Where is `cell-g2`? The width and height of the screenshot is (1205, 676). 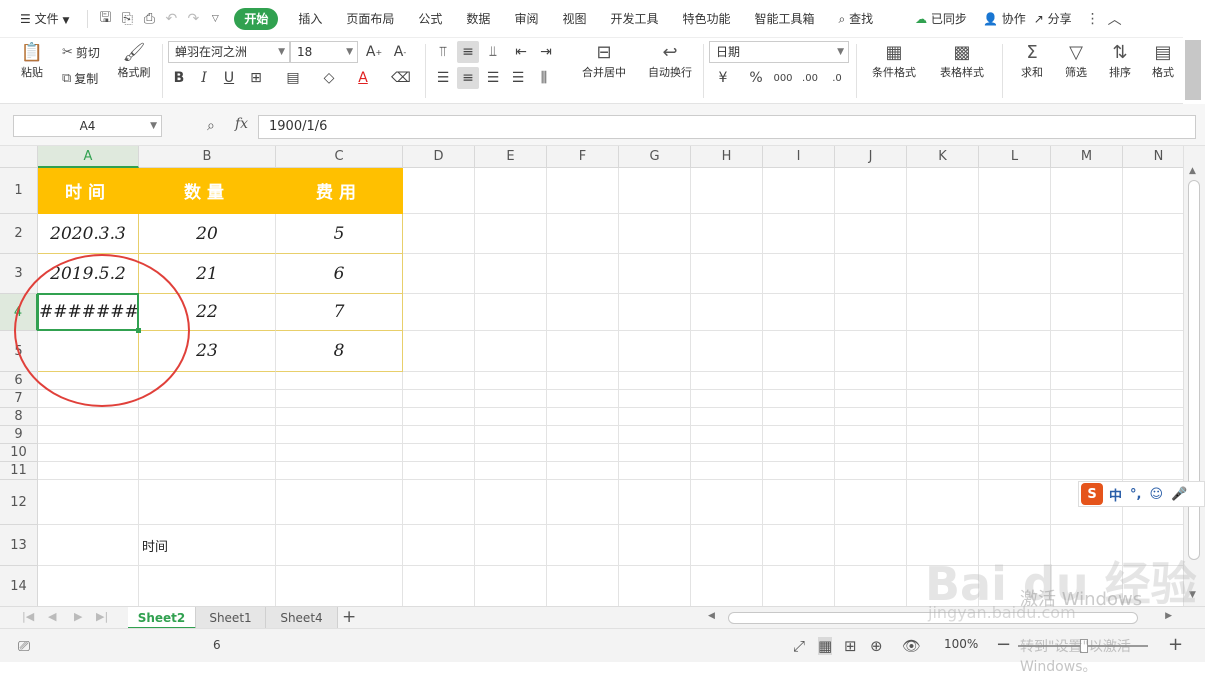 cell-g2 is located at coordinates (655, 234).